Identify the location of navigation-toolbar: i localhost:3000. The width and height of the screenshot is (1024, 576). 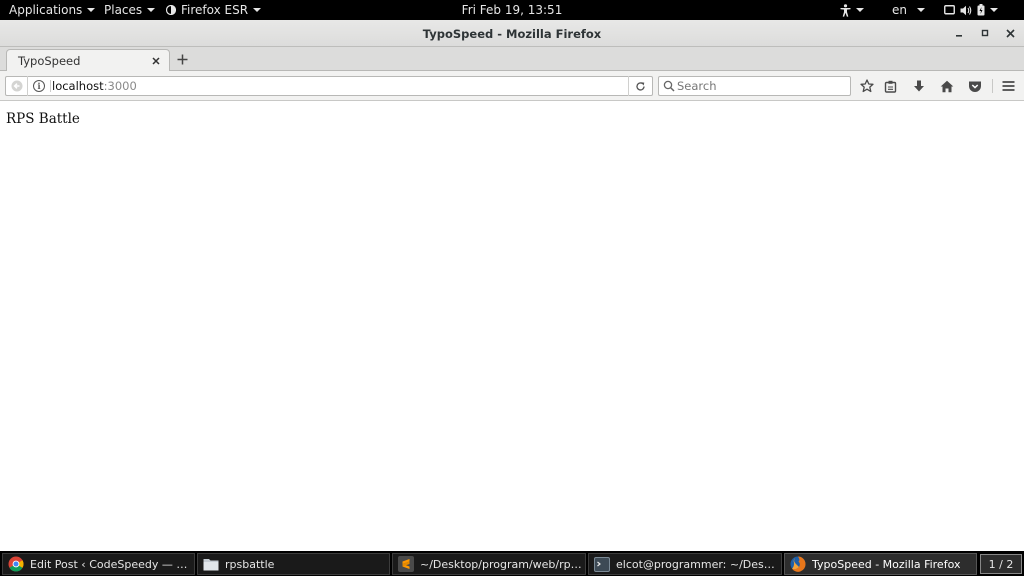
(512, 86).